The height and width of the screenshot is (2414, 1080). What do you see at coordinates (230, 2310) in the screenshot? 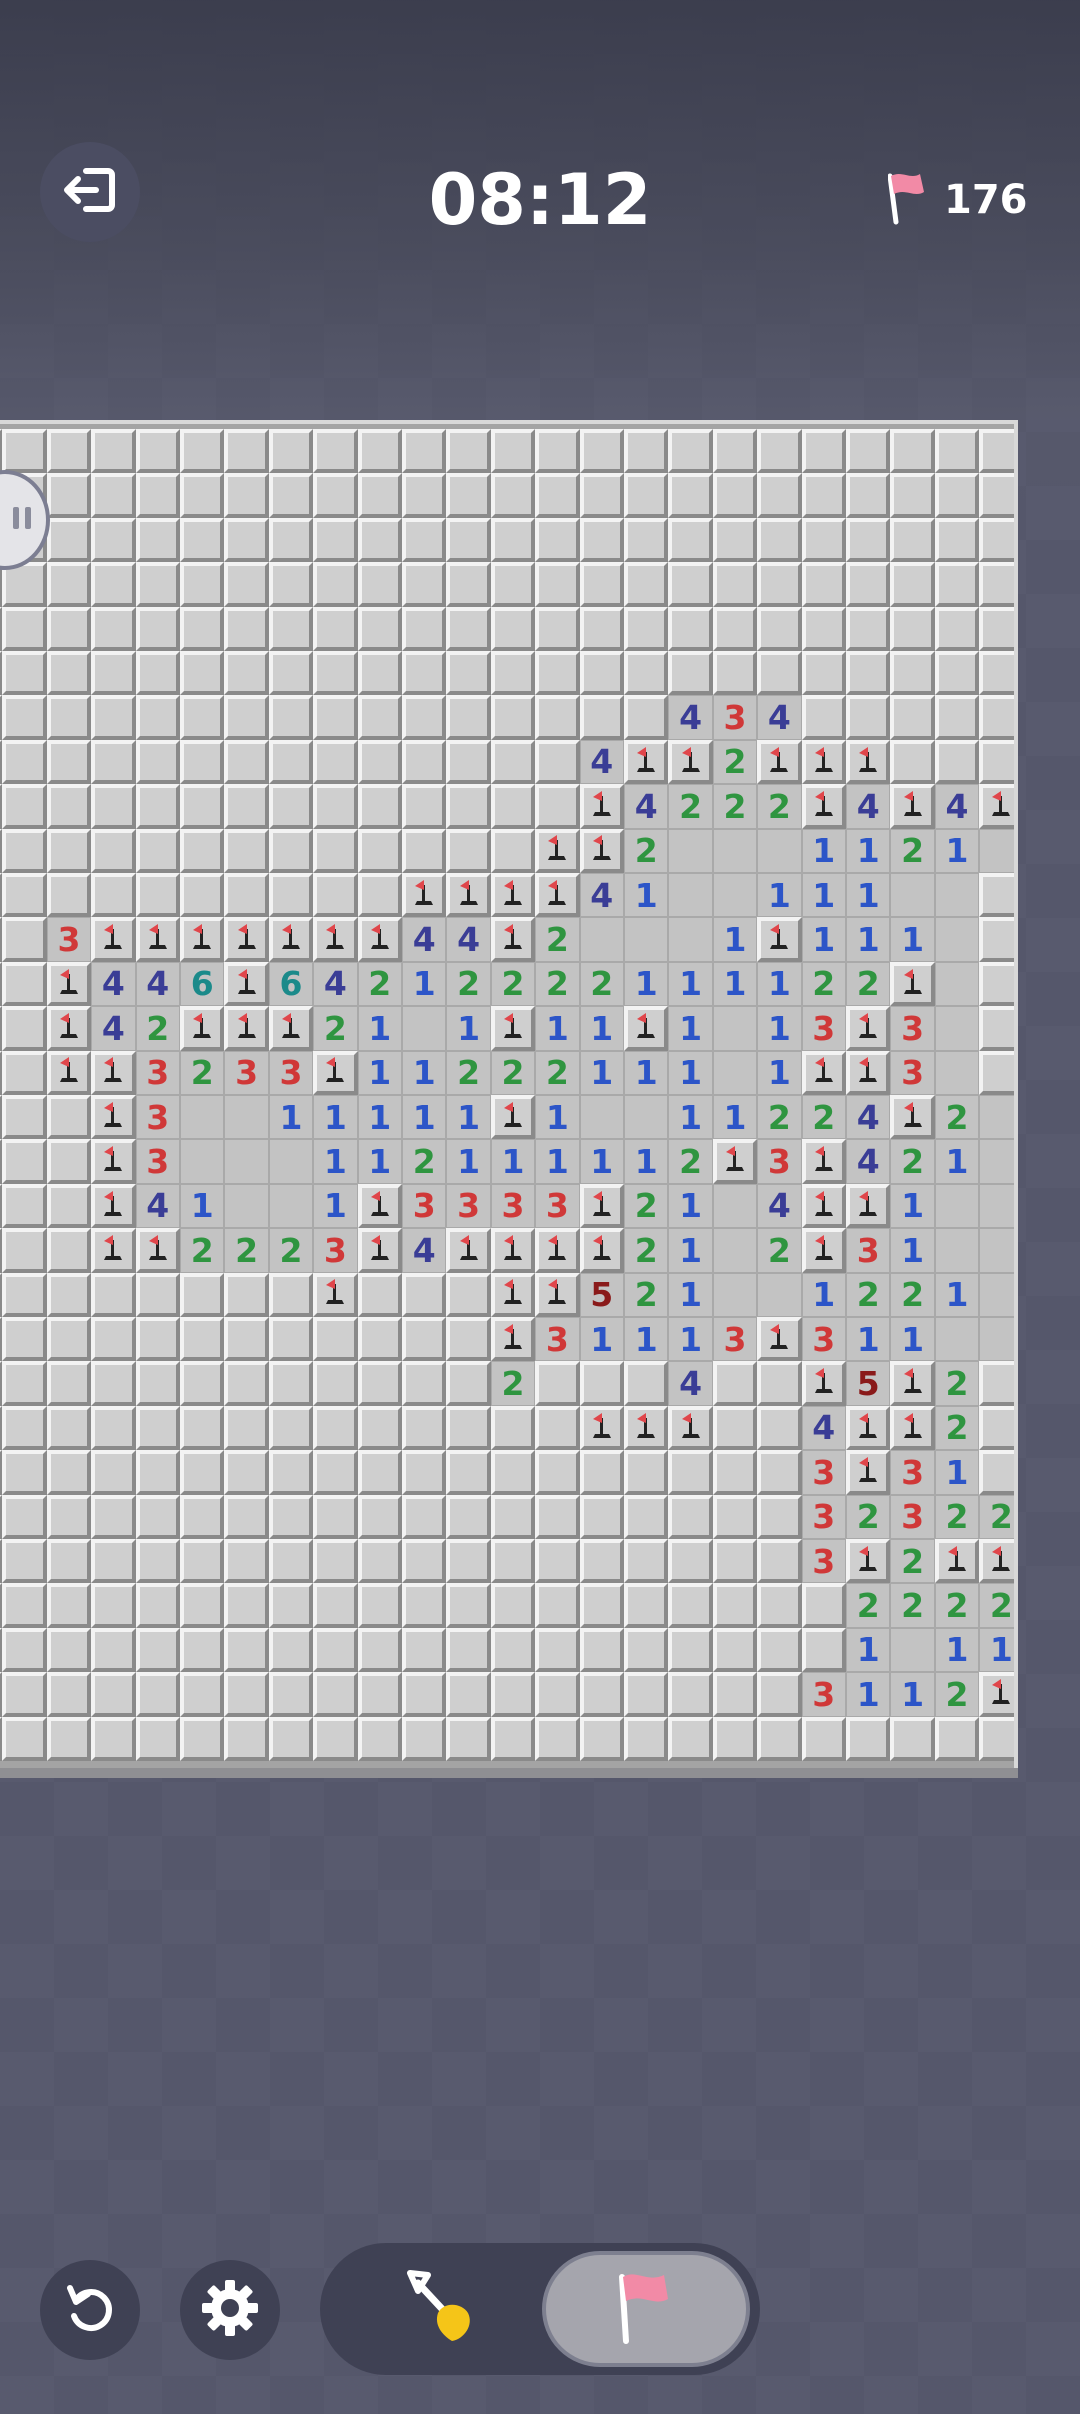
I see `settings-button` at bounding box center [230, 2310].